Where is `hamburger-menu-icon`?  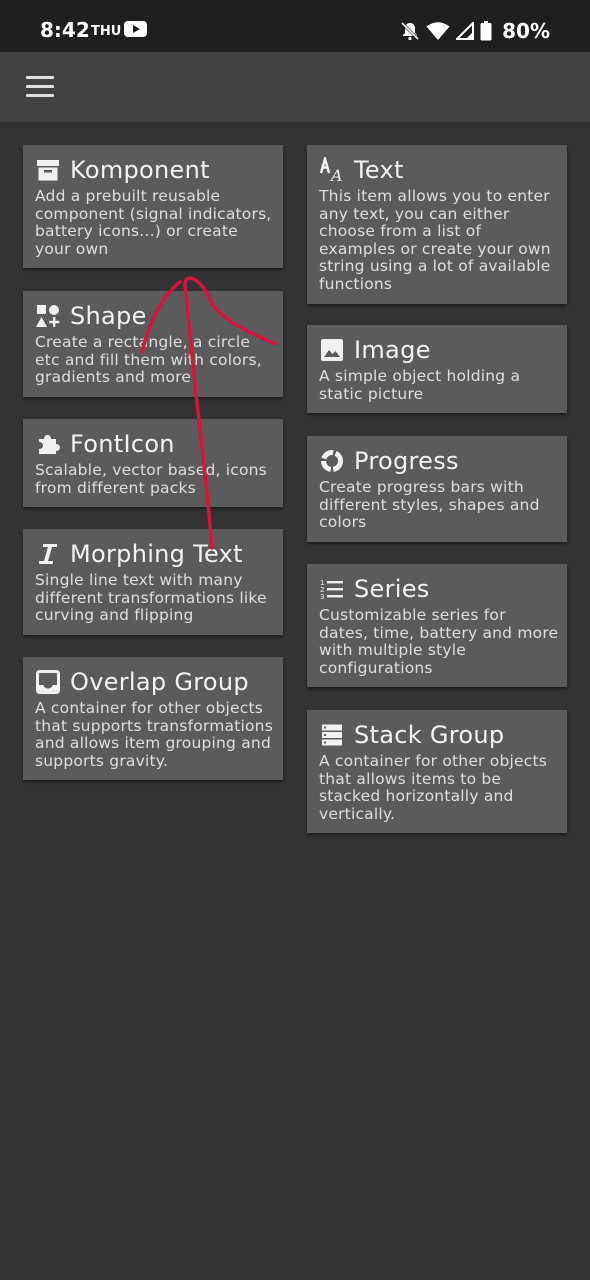
hamburger-menu-icon is located at coordinates (40, 87).